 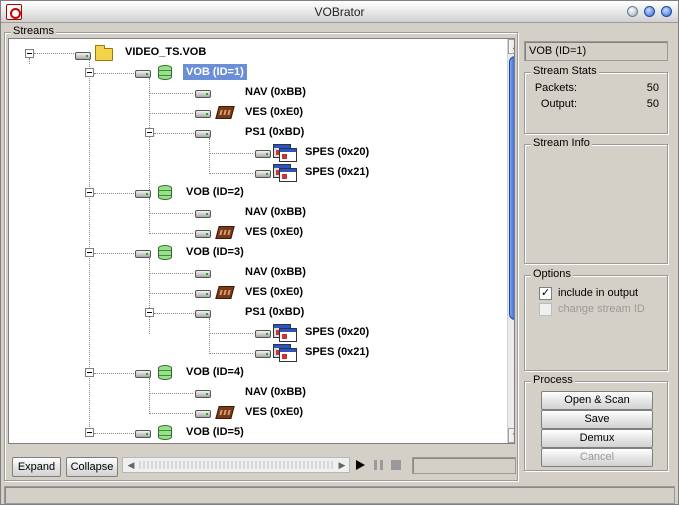 I want to click on minimize-icon, so click(x=632, y=11).